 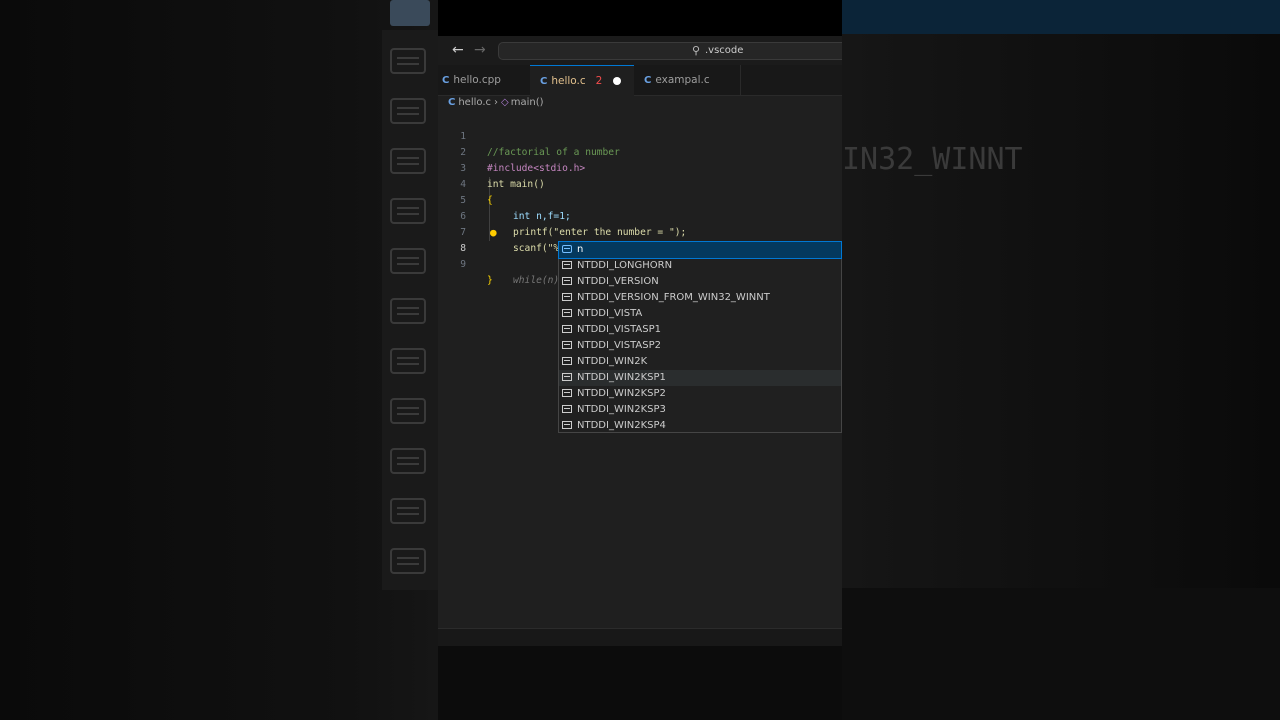 What do you see at coordinates (640, 637) in the screenshot?
I see `status-bar` at bounding box center [640, 637].